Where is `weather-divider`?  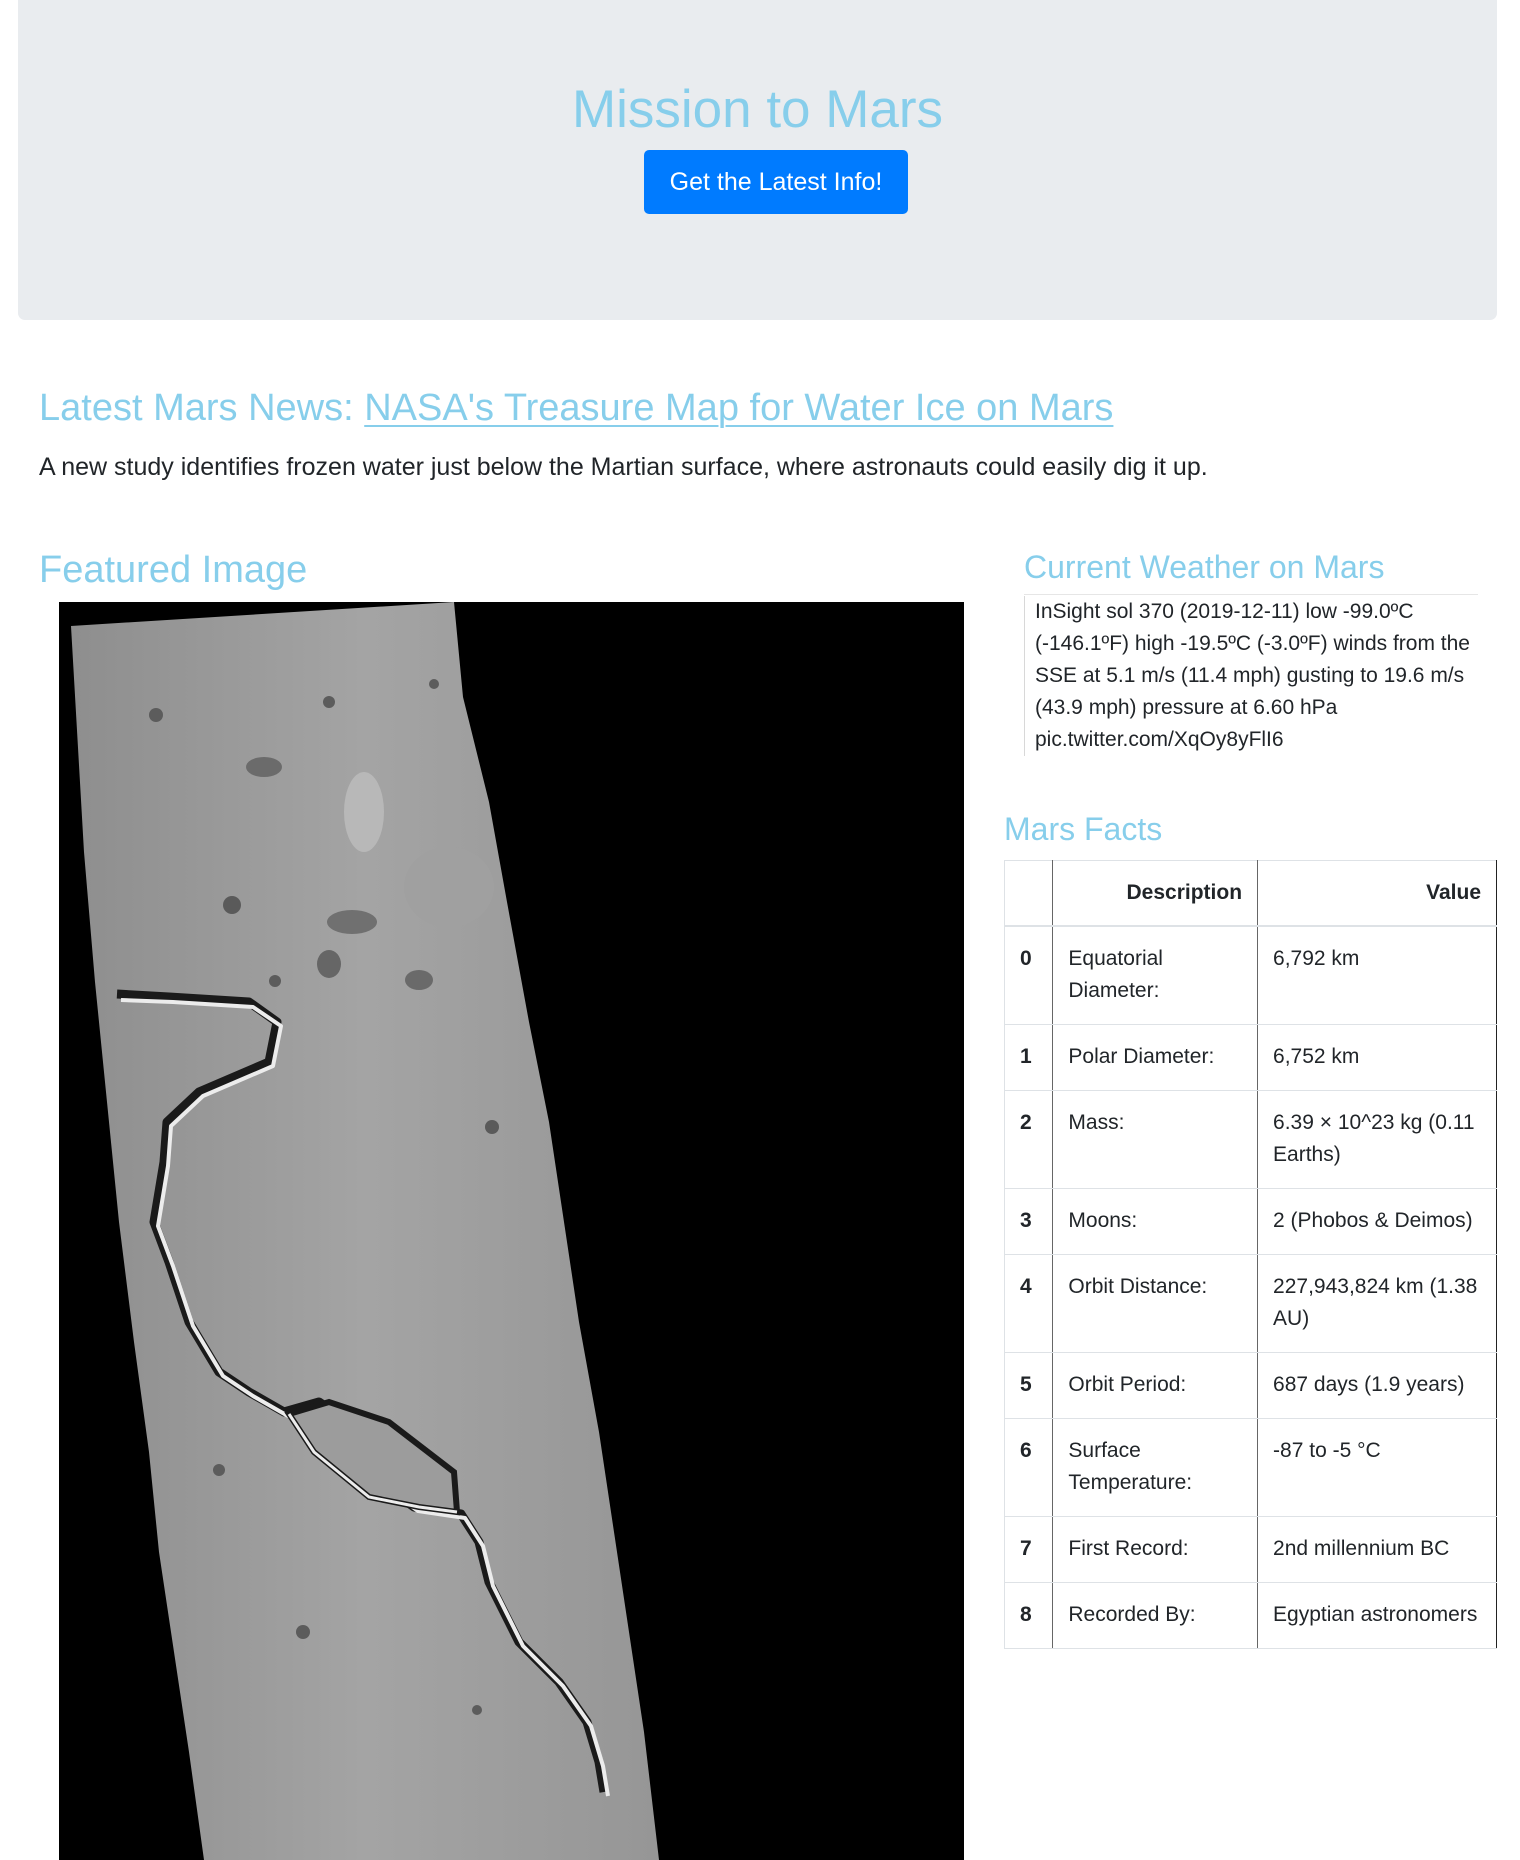
weather-divider is located at coordinates (1251, 594).